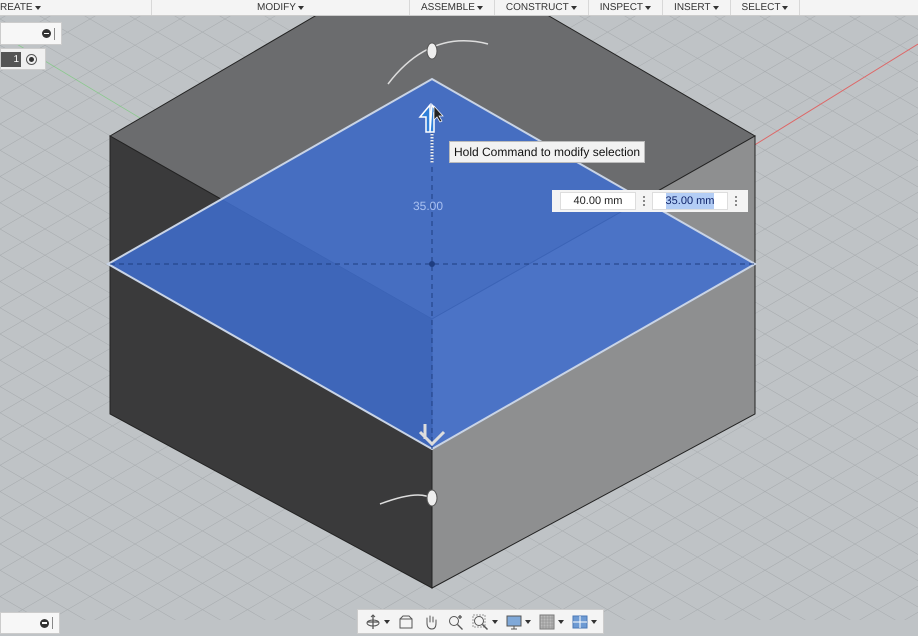 This screenshot has height=636, width=918. What do you see at coordinates (11, 59) in the screenshot?
I see `number-field: 1` at bounding box center [11, 59].